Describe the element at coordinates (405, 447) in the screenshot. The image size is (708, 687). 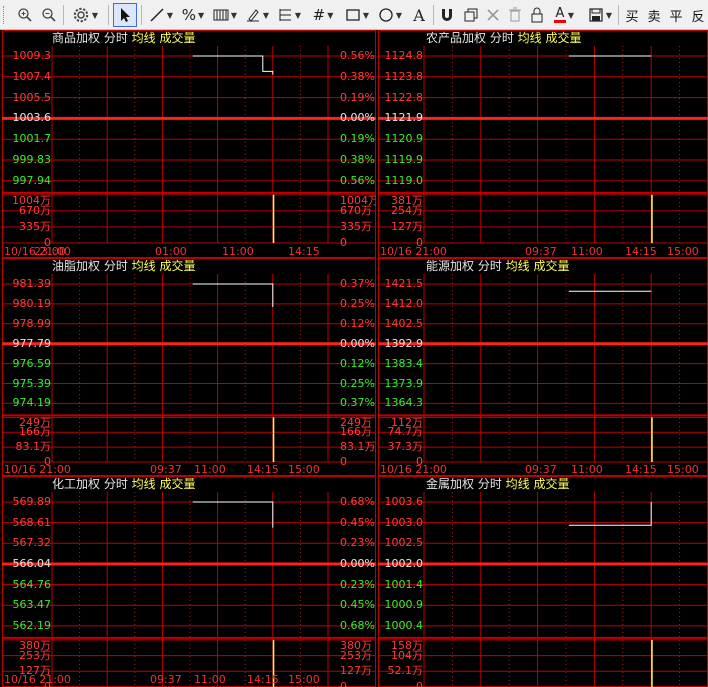
I see `volume-axis-label: 37.3万` at that location.